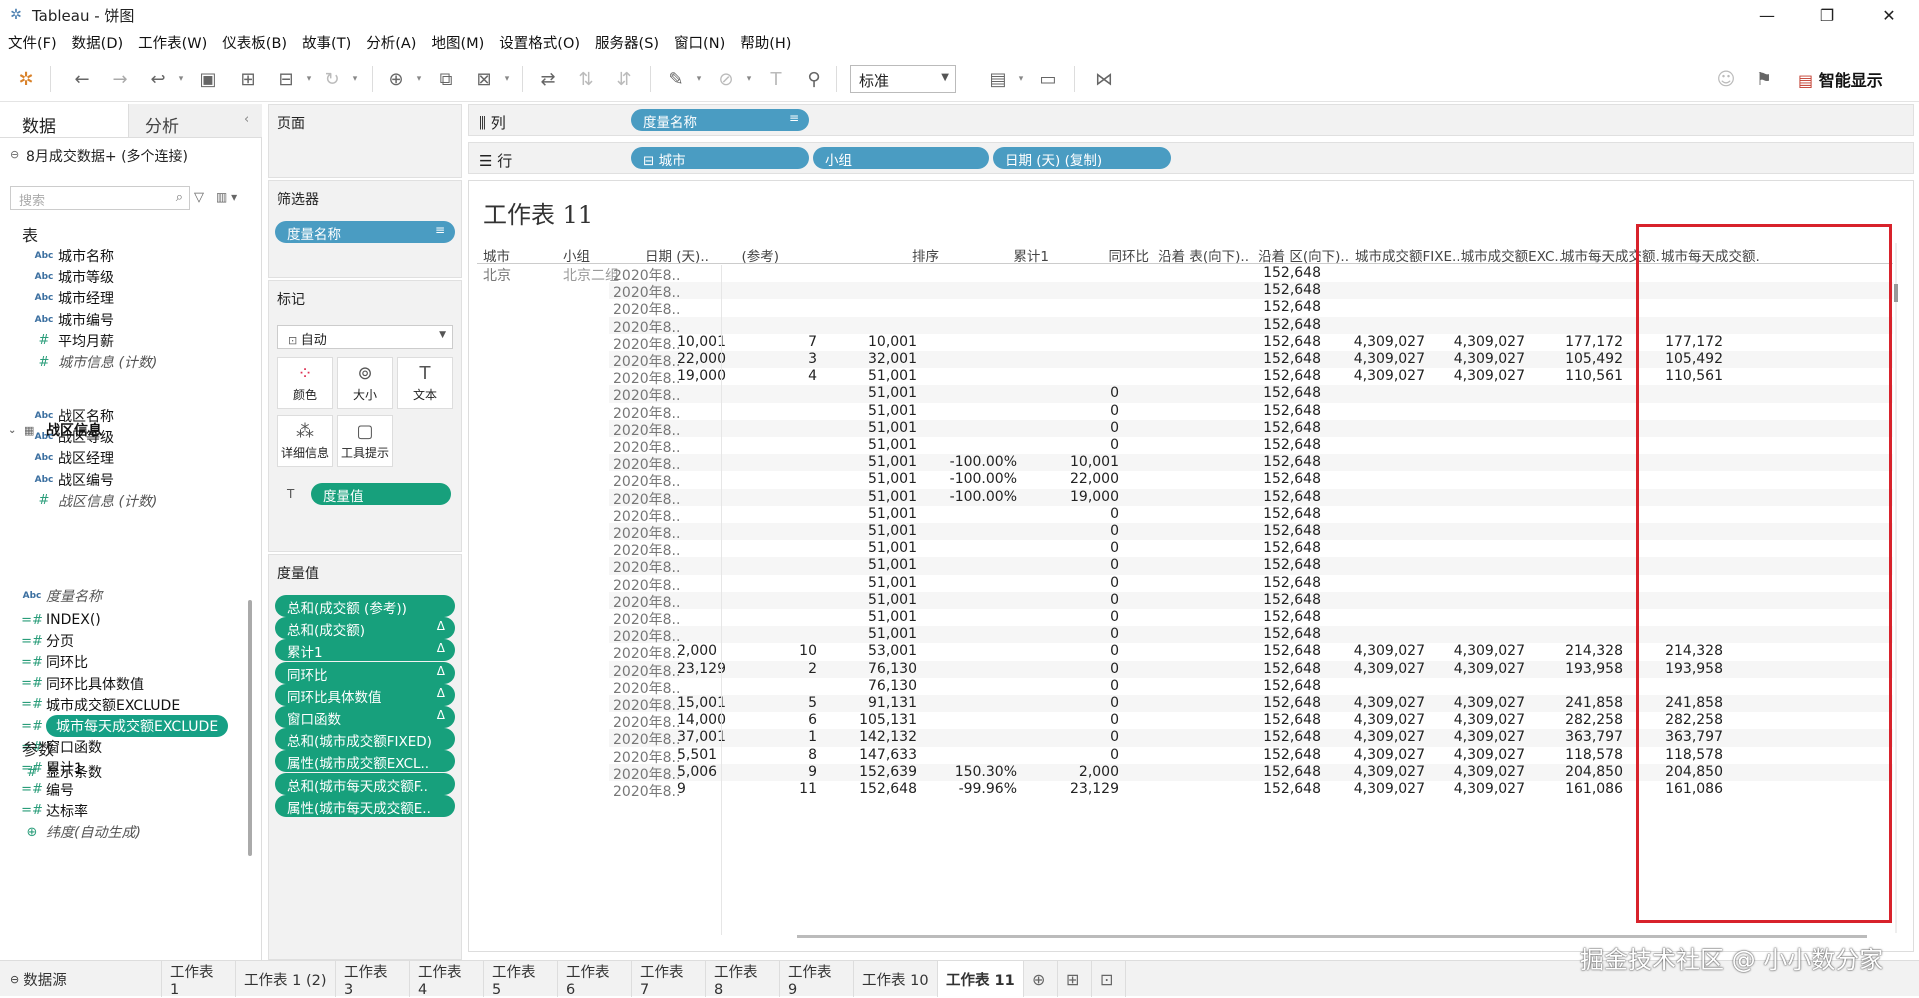  What do you see at coordinates (1573, 703) in the screenshot?
I see `table-cell: 241,858` at bounding box center [1573, 703].